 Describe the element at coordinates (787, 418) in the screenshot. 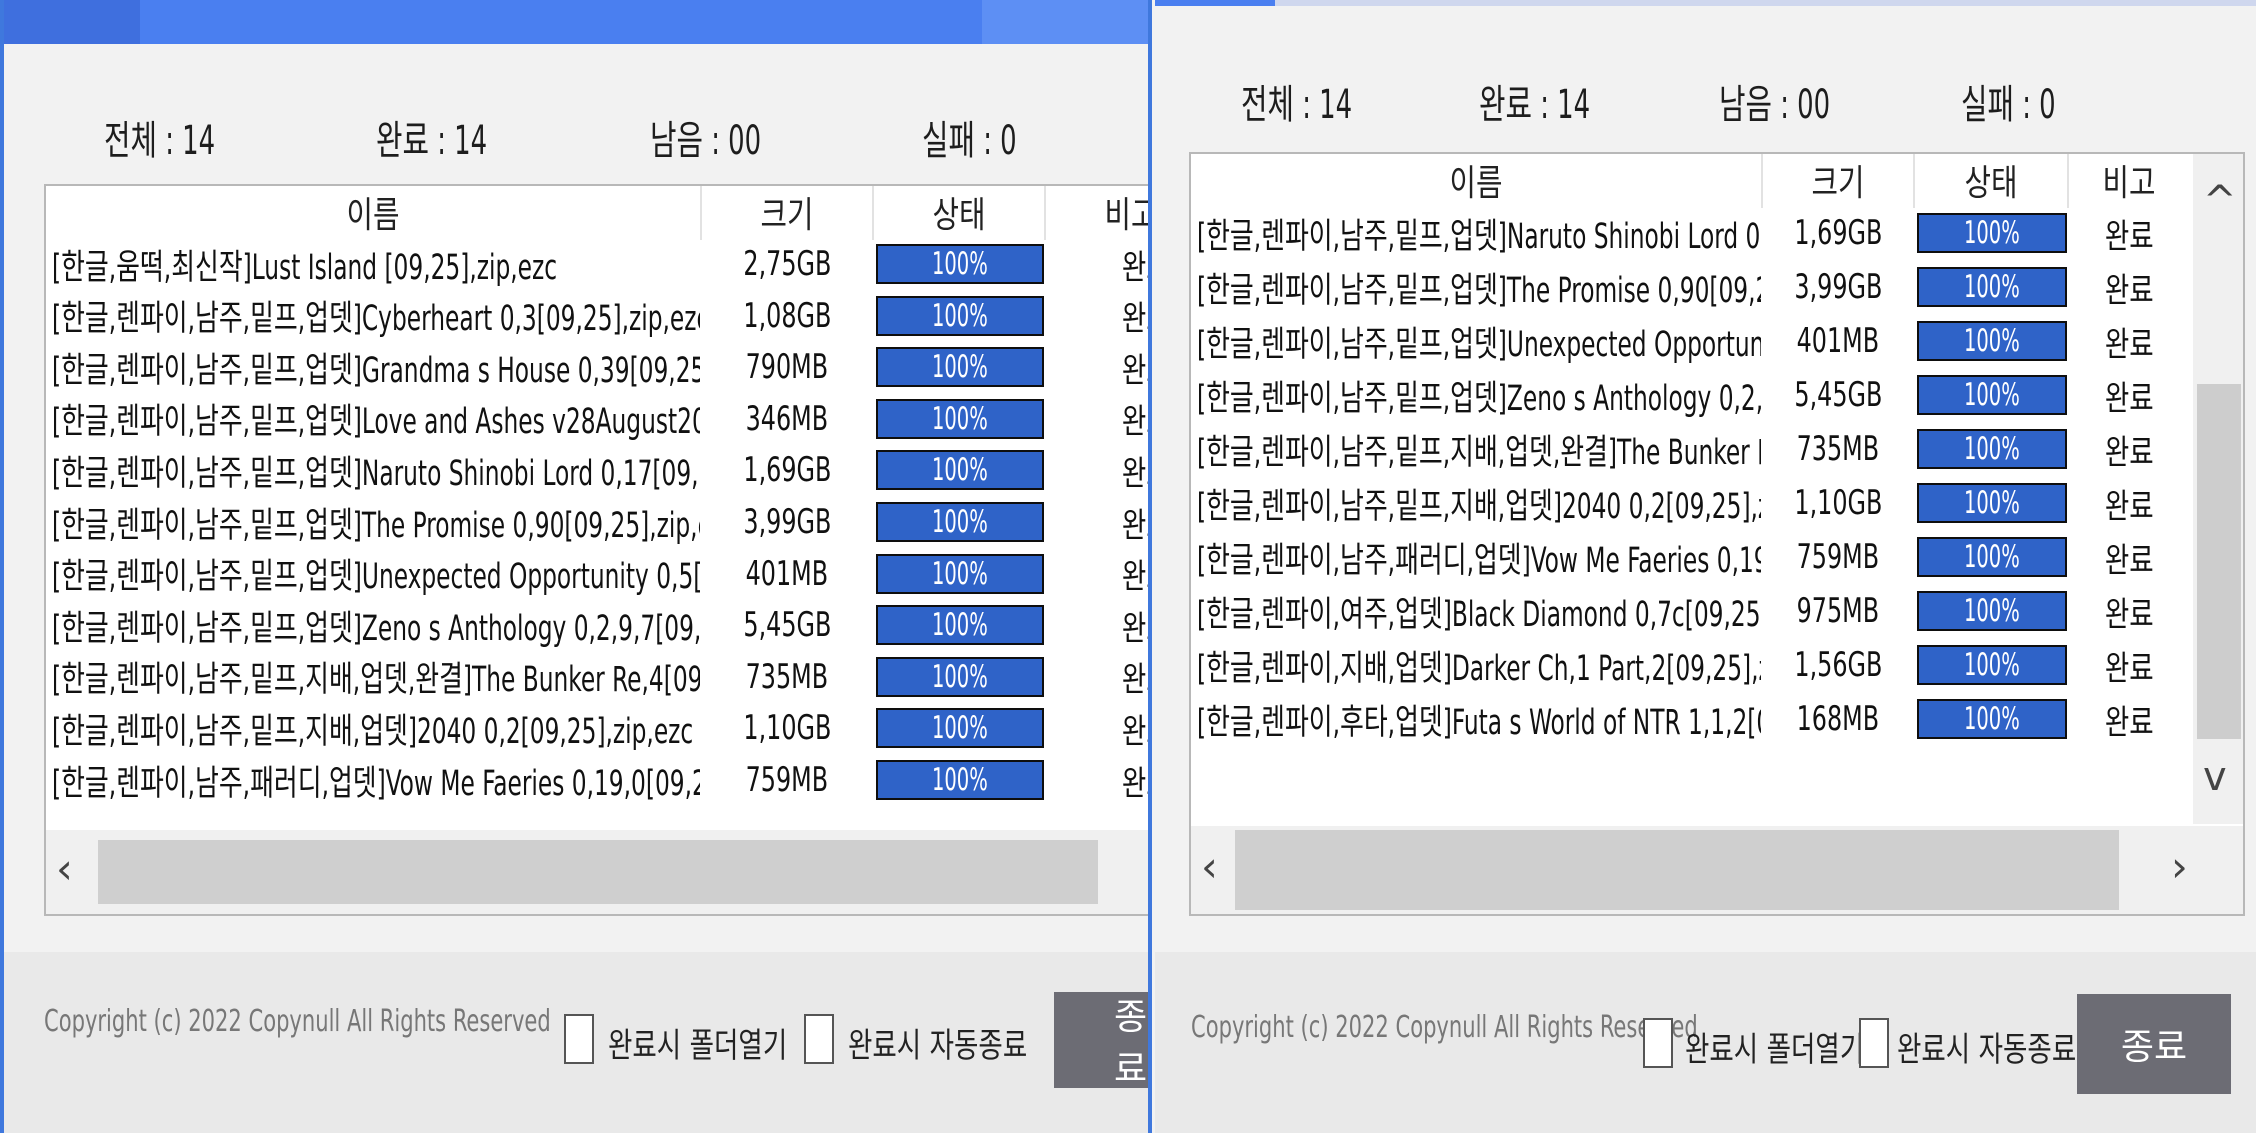

I see `file-size: 346MB` at that location.